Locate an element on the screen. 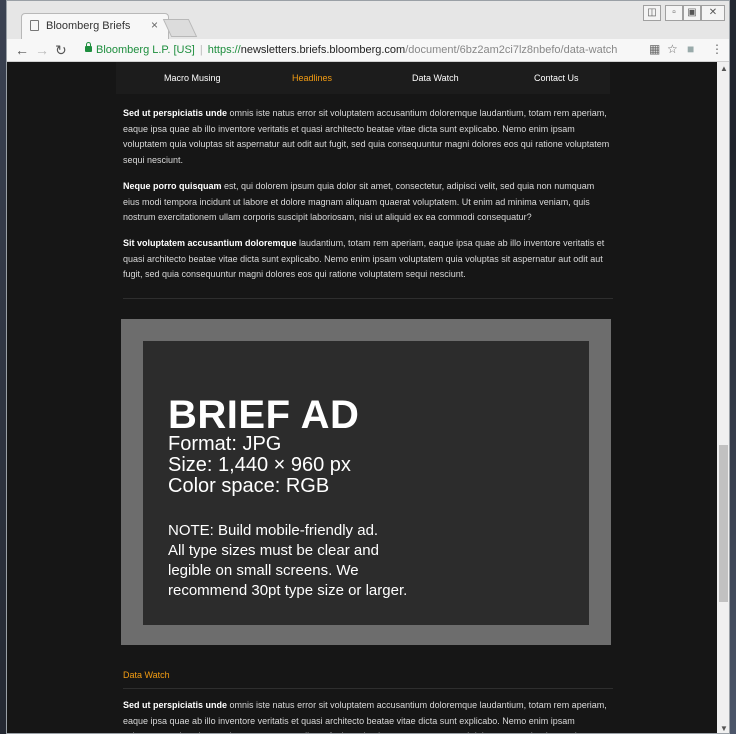 This screenshot has width=736, height=734. scroll-down-icon: ▼ is located at coordinates (724, 728).